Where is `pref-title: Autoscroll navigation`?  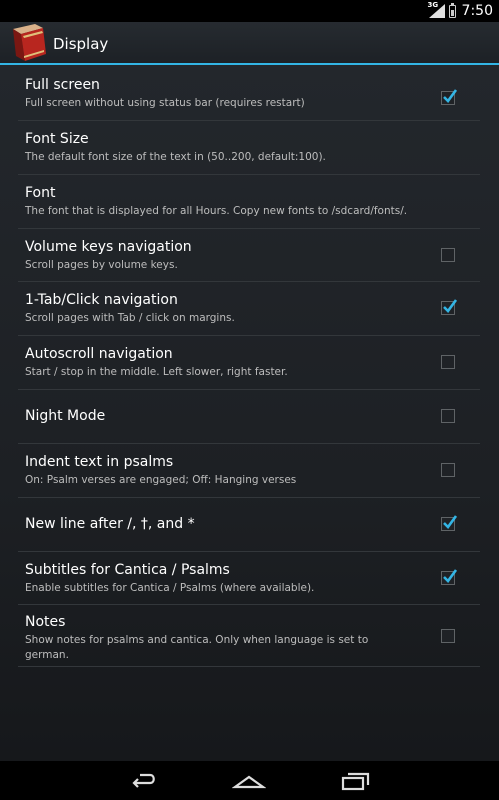
pref-title: Autoscroll navigation is located at coordinates (99, 354).